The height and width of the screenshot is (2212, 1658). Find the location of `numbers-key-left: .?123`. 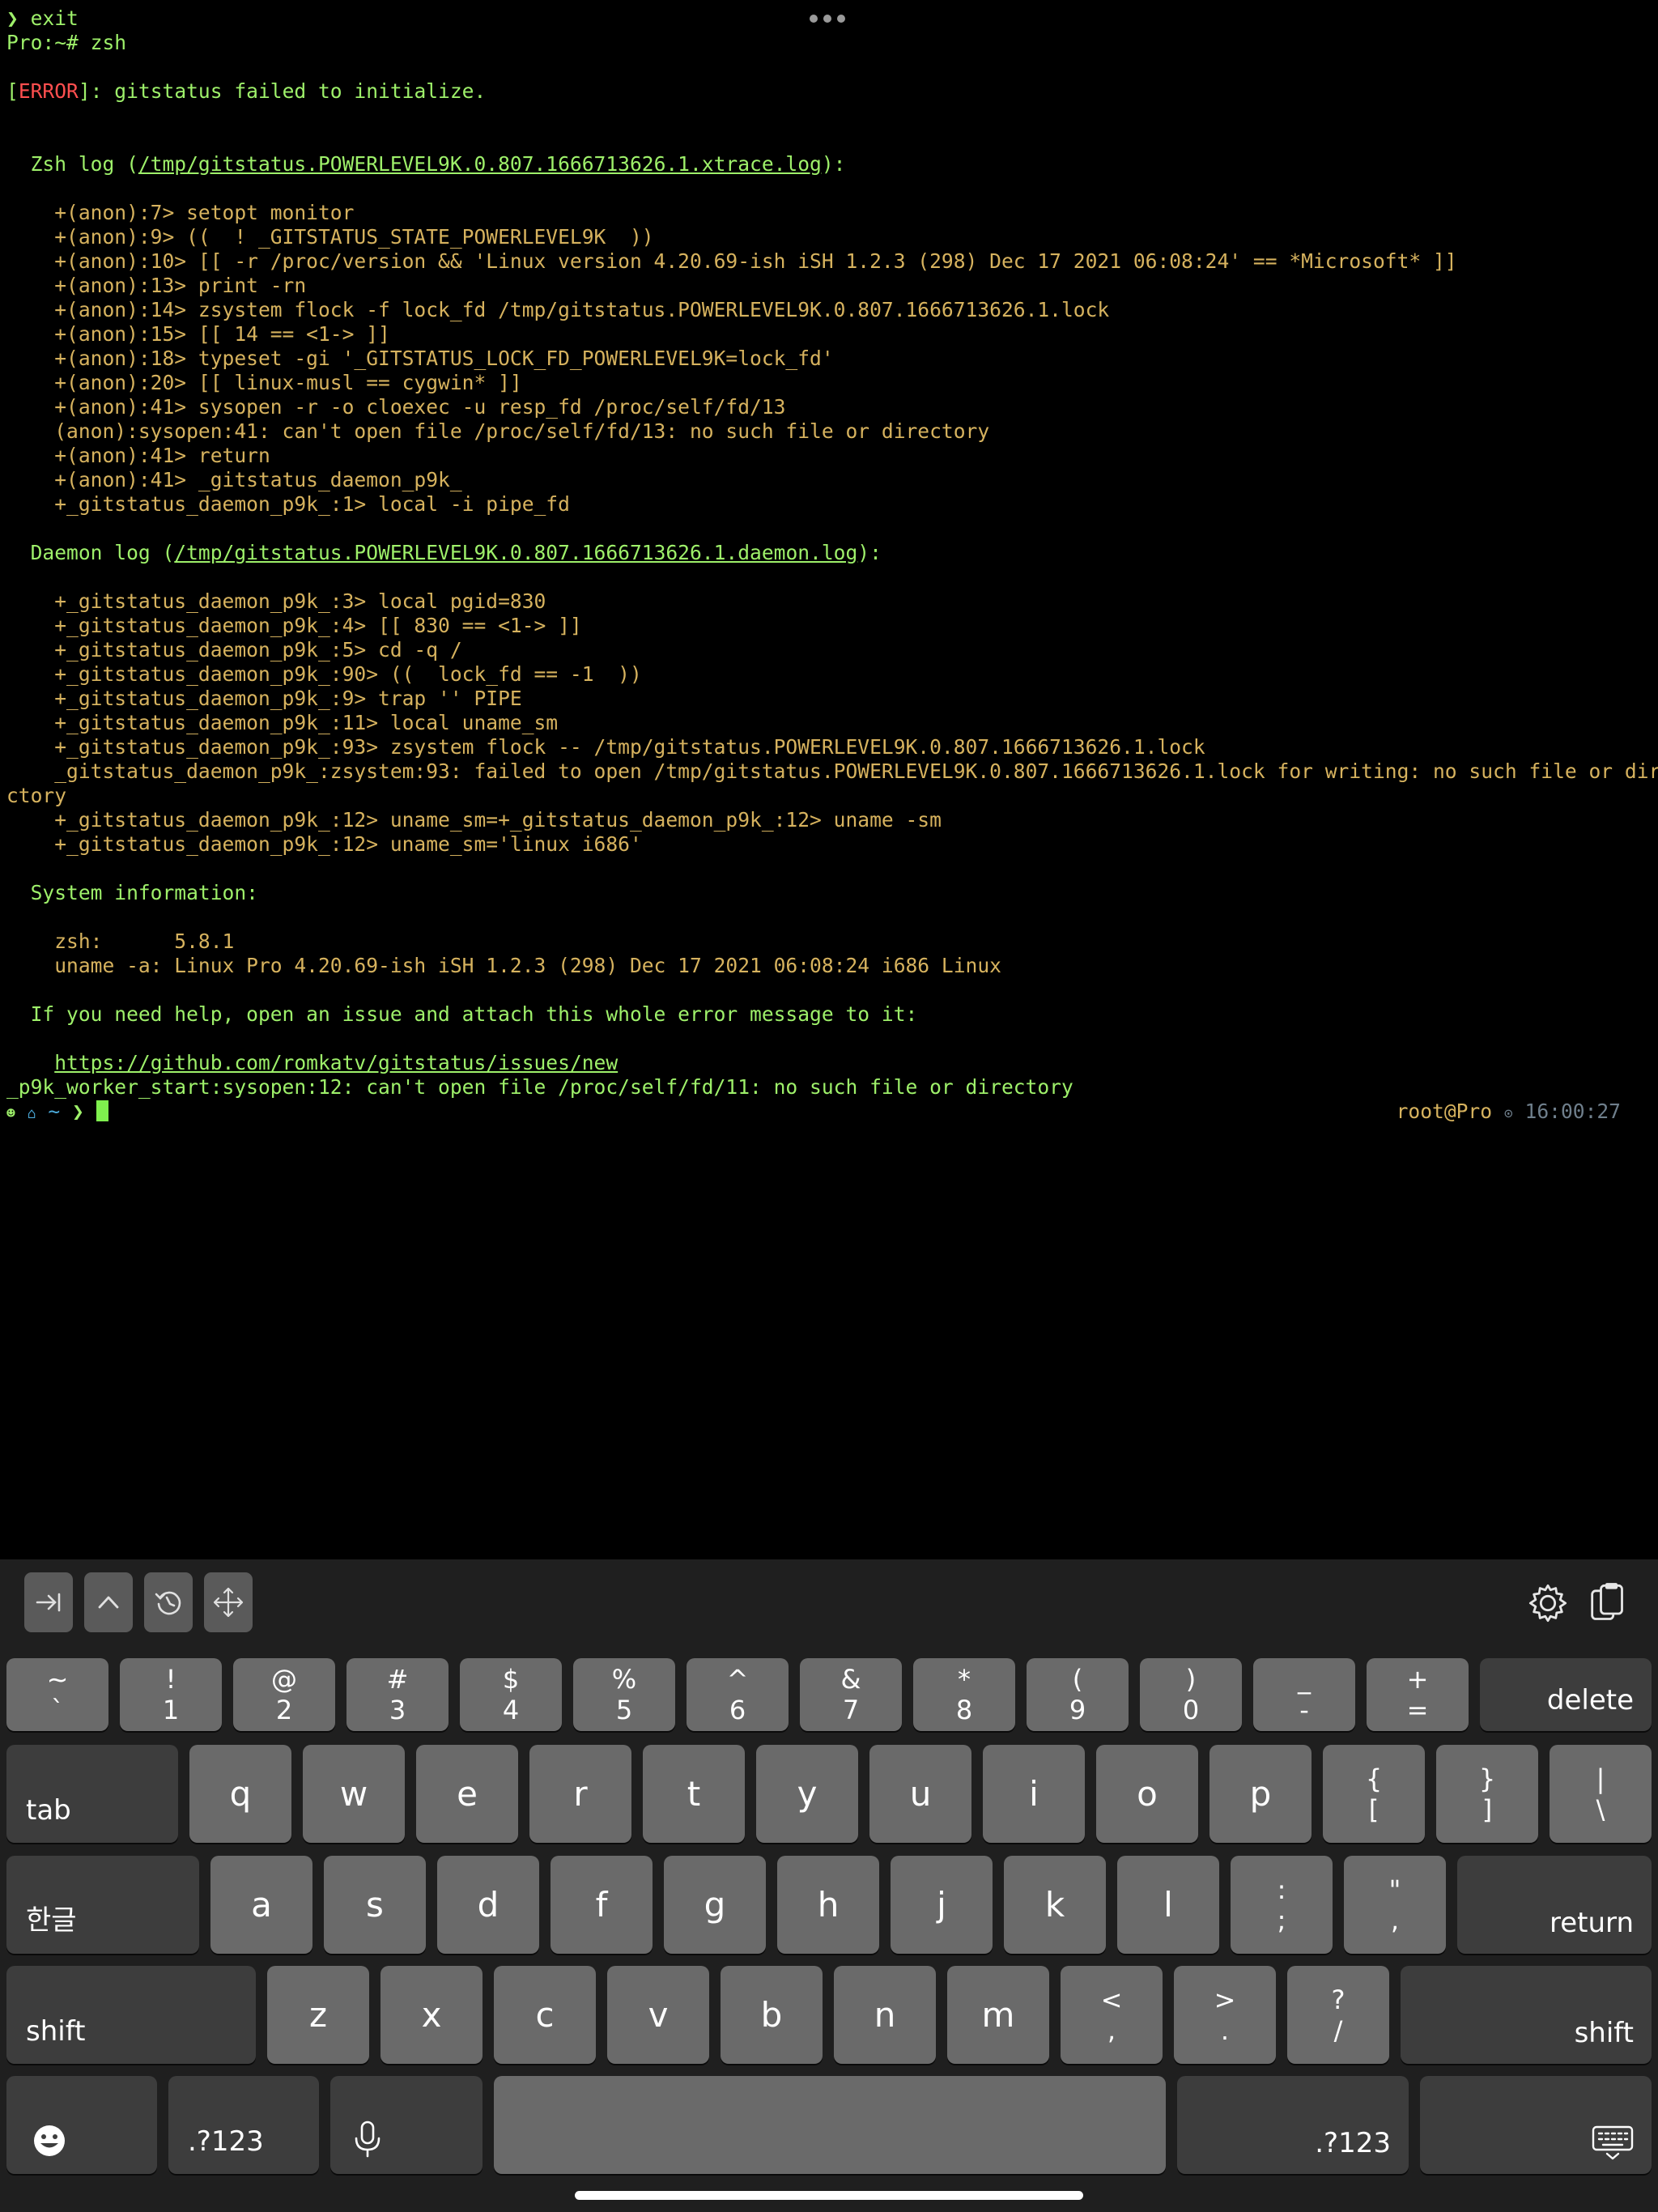

numbers-key-left: .?123 is located at coordinates (243, 2125).